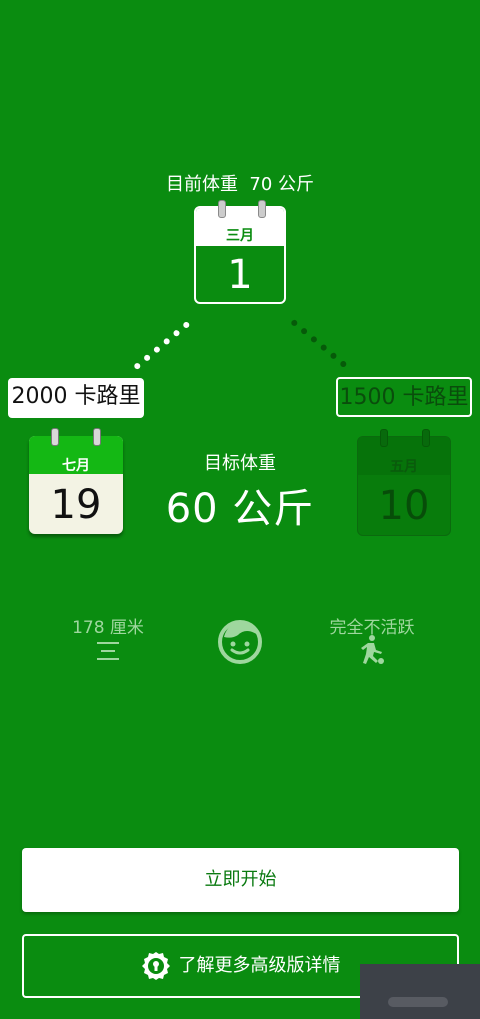  I want to click on running-icon, so click(372, 649).